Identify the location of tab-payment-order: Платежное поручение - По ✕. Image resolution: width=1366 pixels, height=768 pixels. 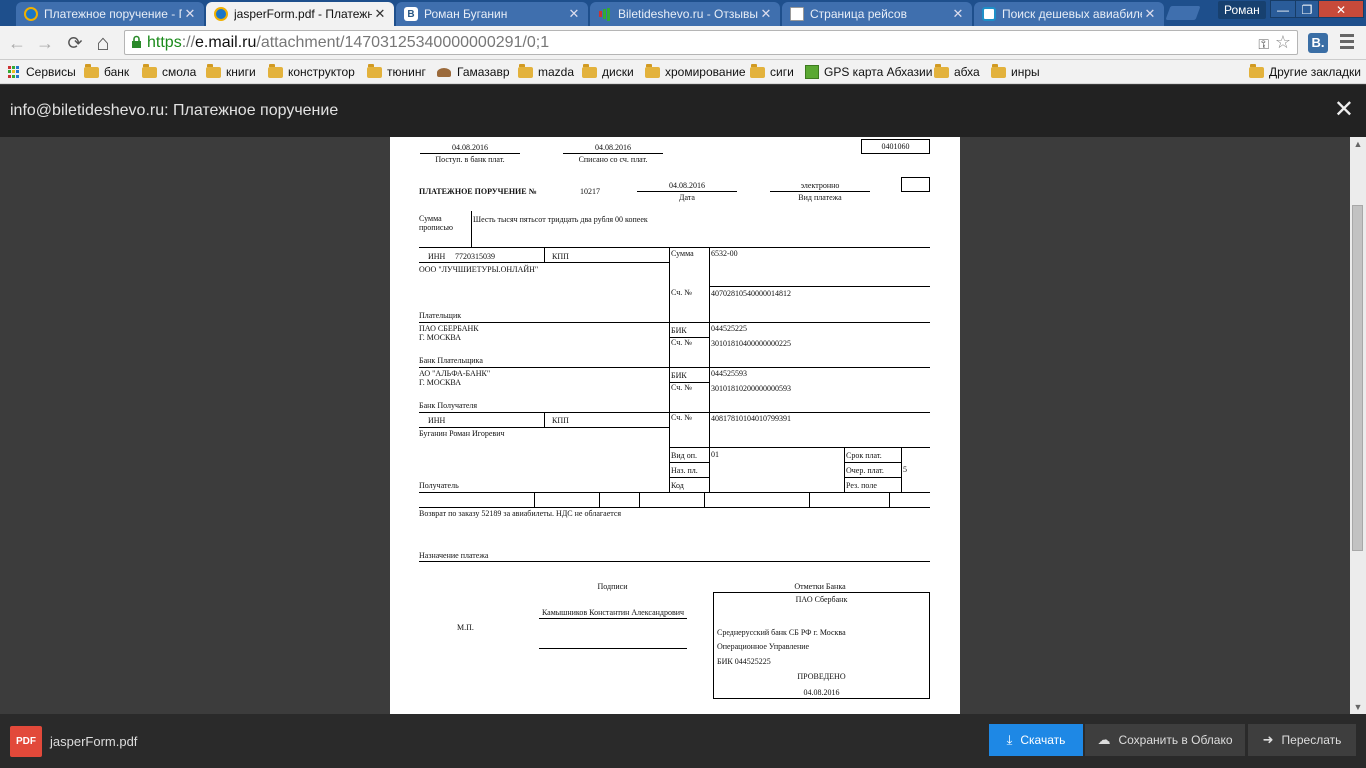
(110, 14).